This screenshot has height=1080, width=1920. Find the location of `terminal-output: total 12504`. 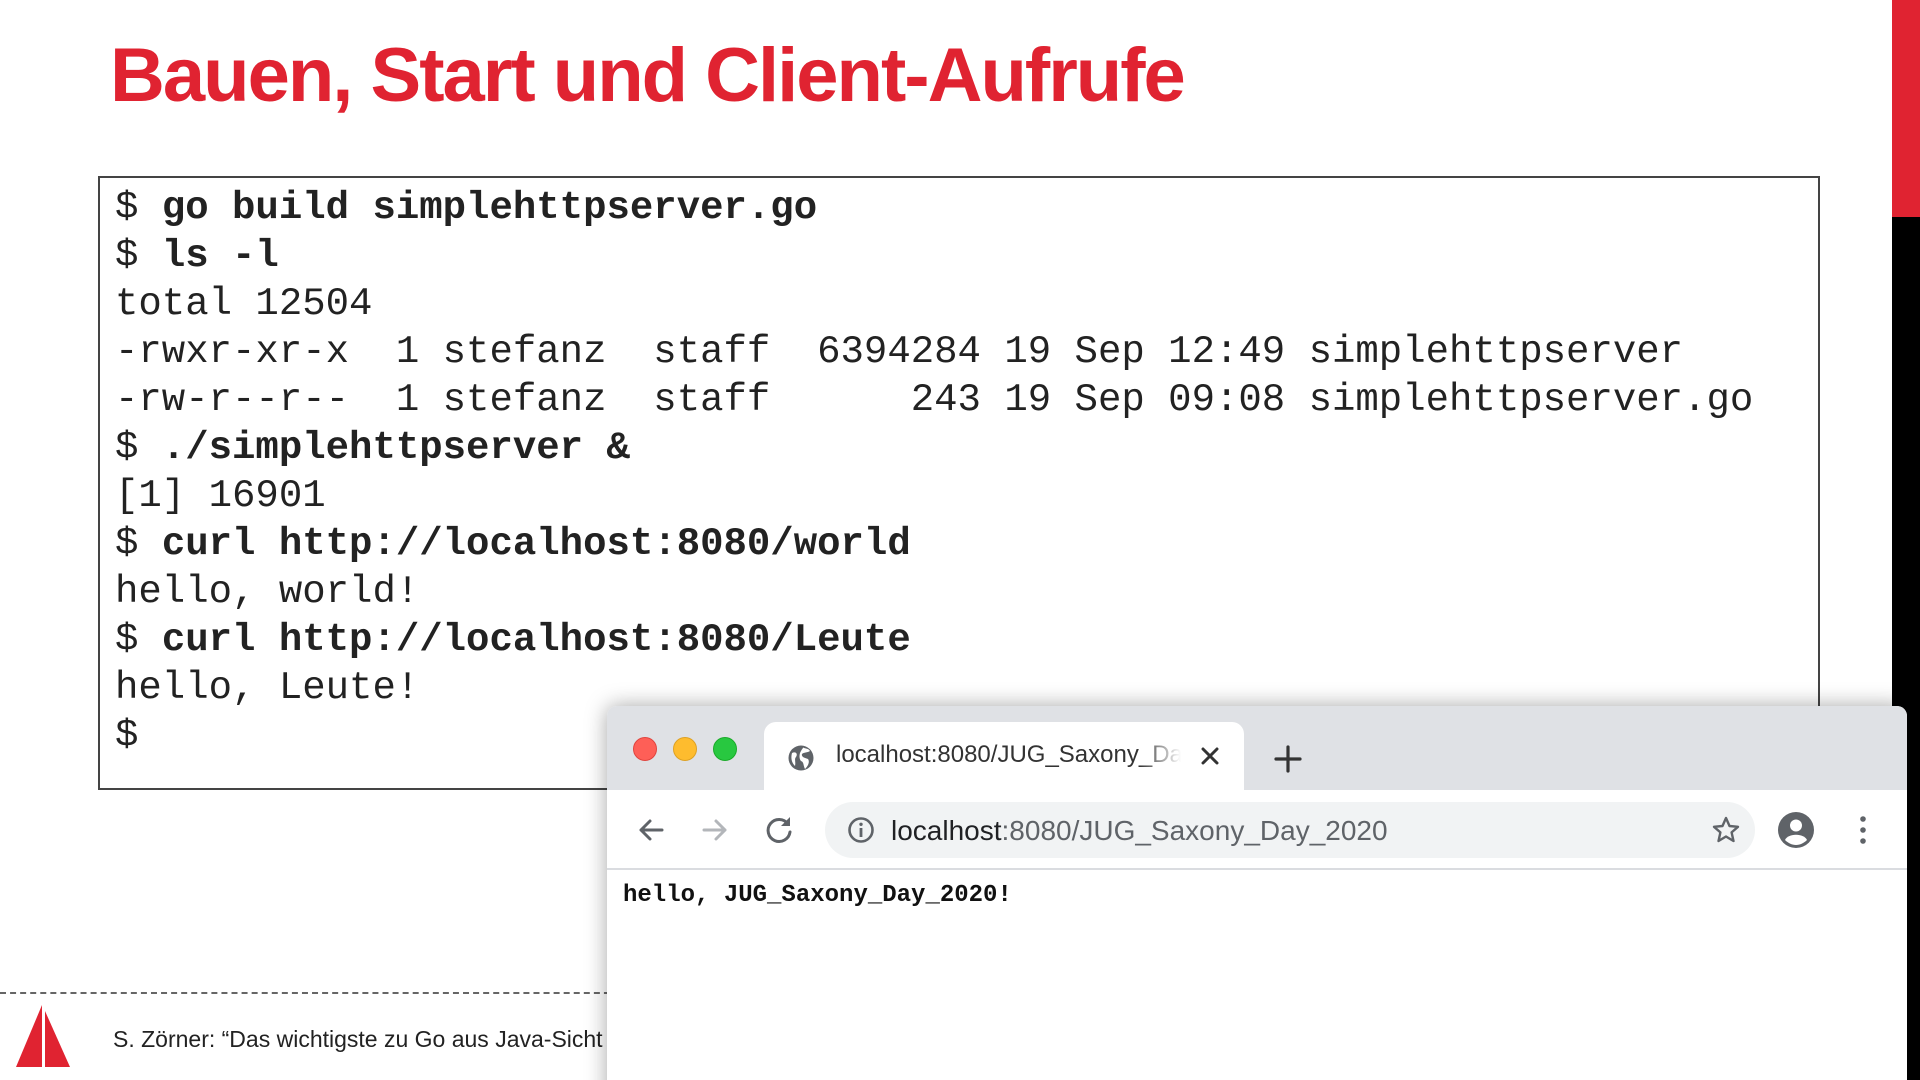

terminal-output: total 12504 is located at coordinates (244, 304).